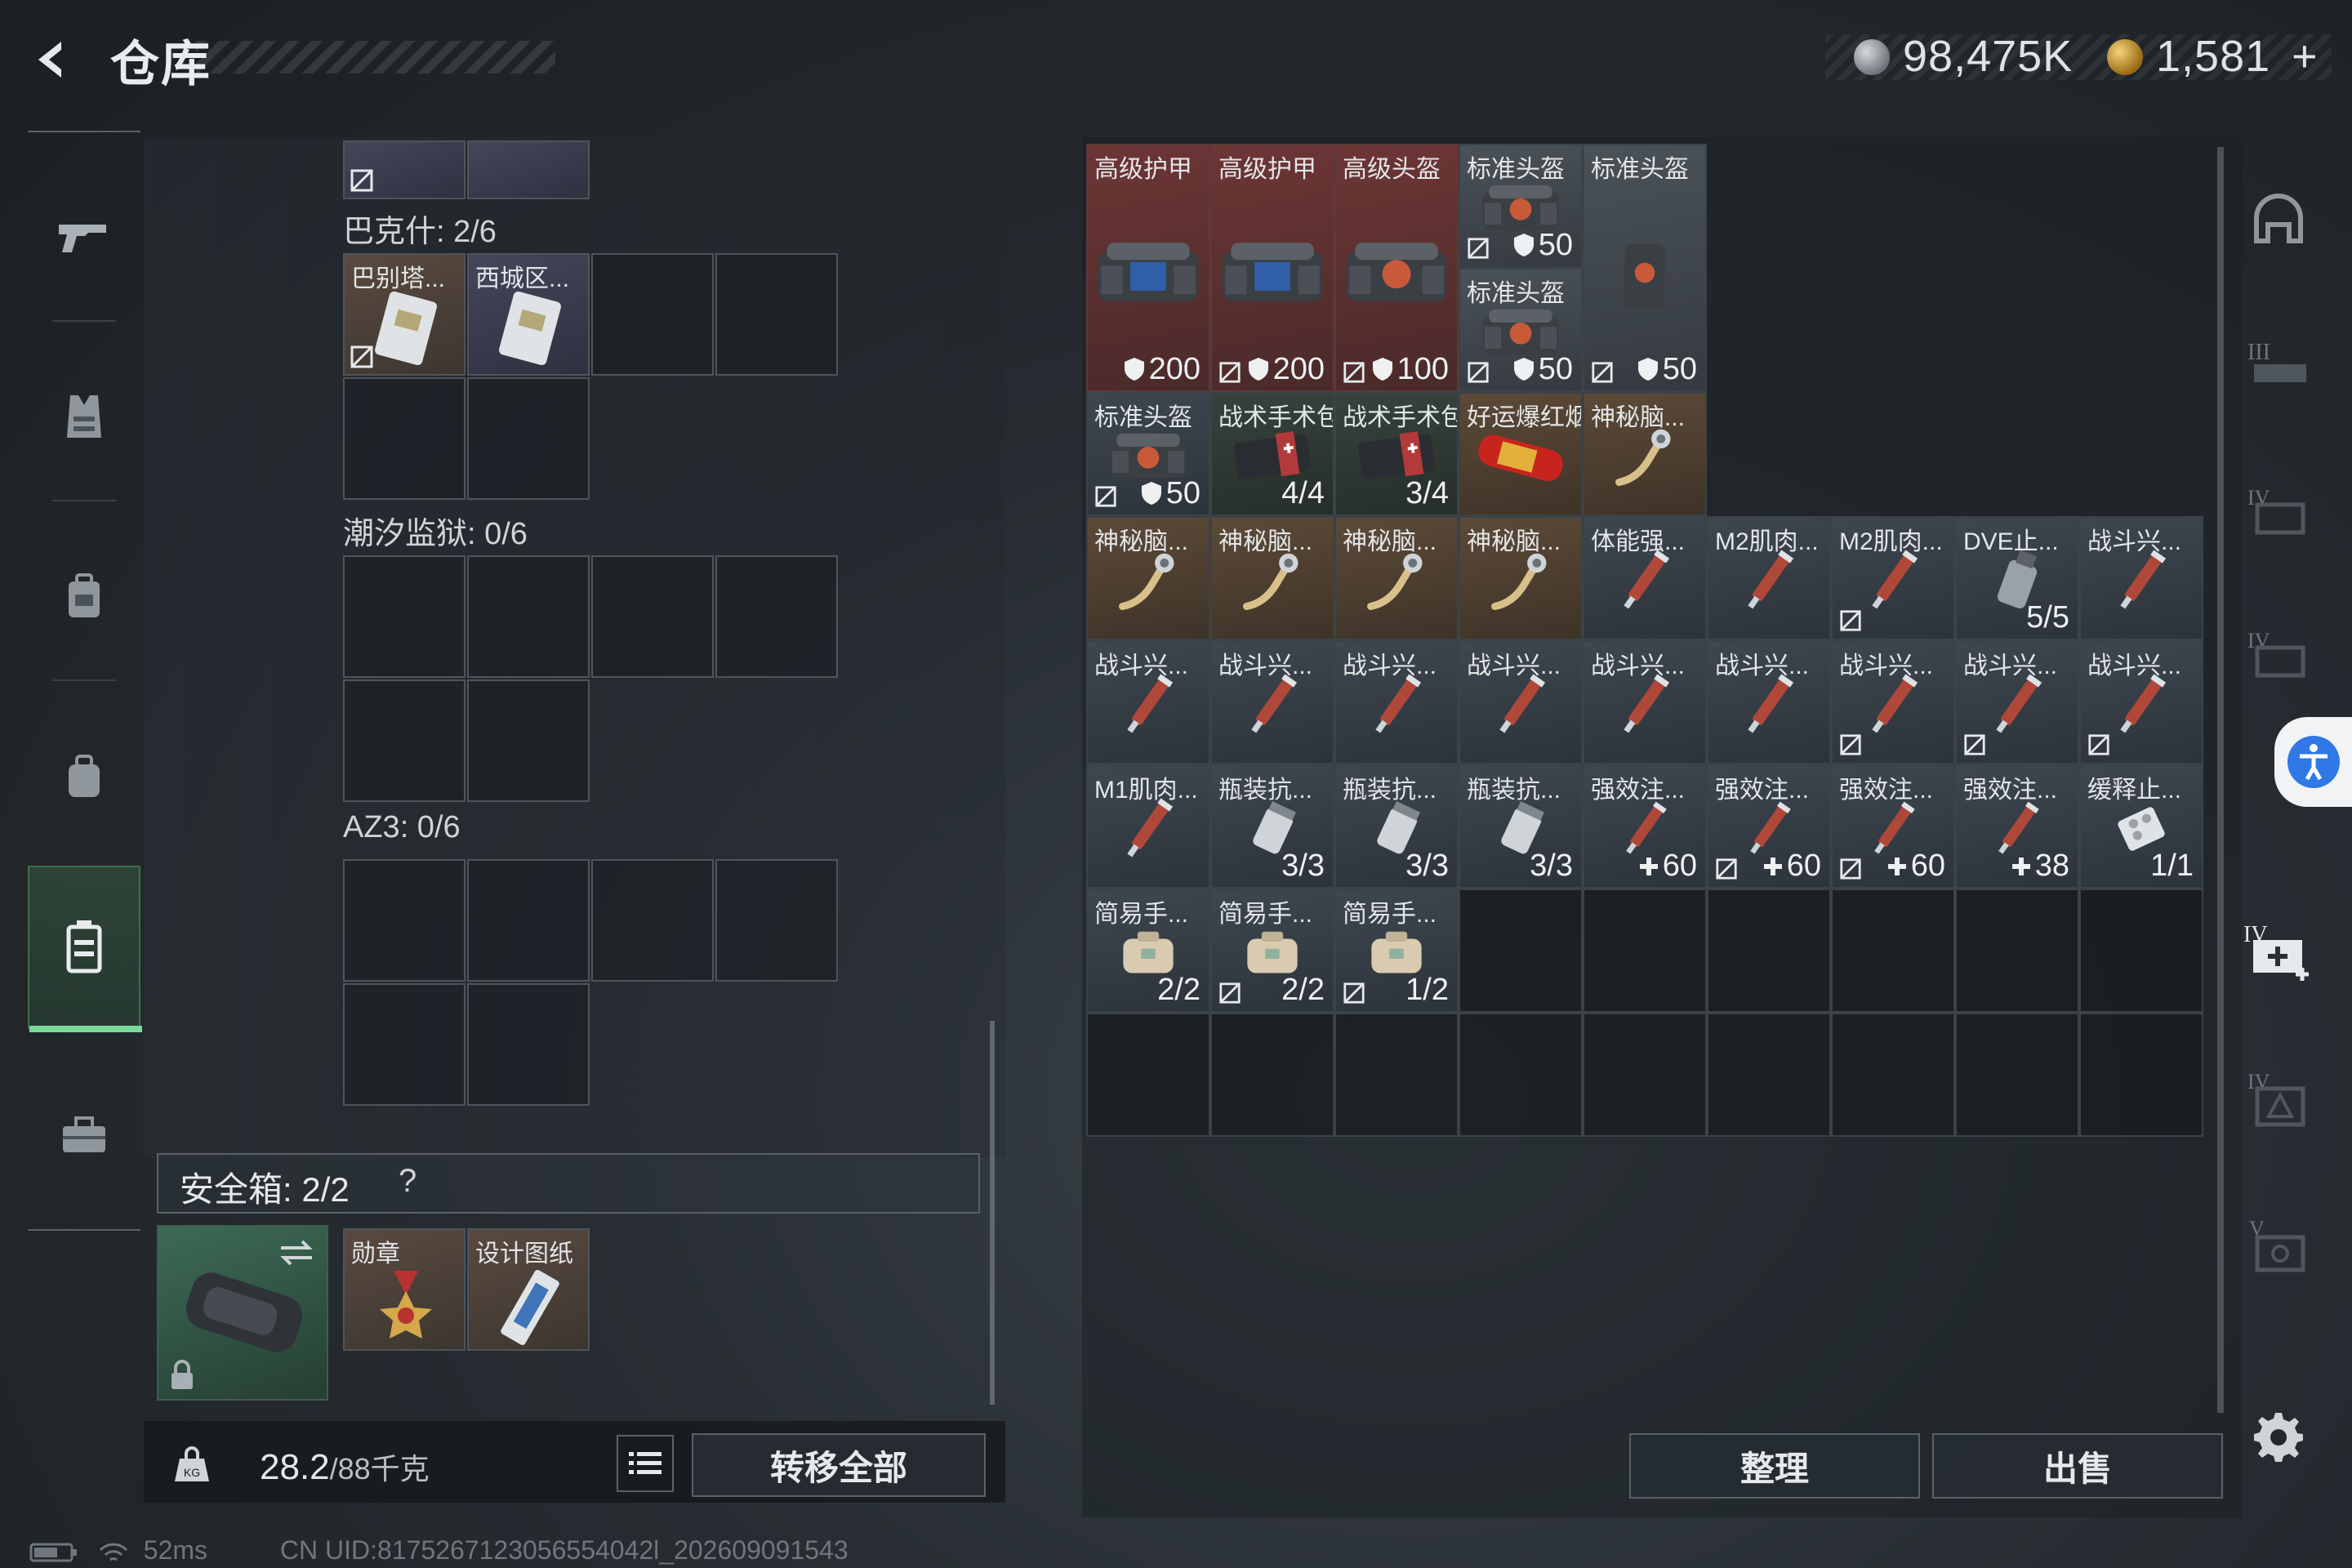 This screenshot has width=2352, height=1568. I want to click on right-nav-gear-5: V, so click(2278, 1245).